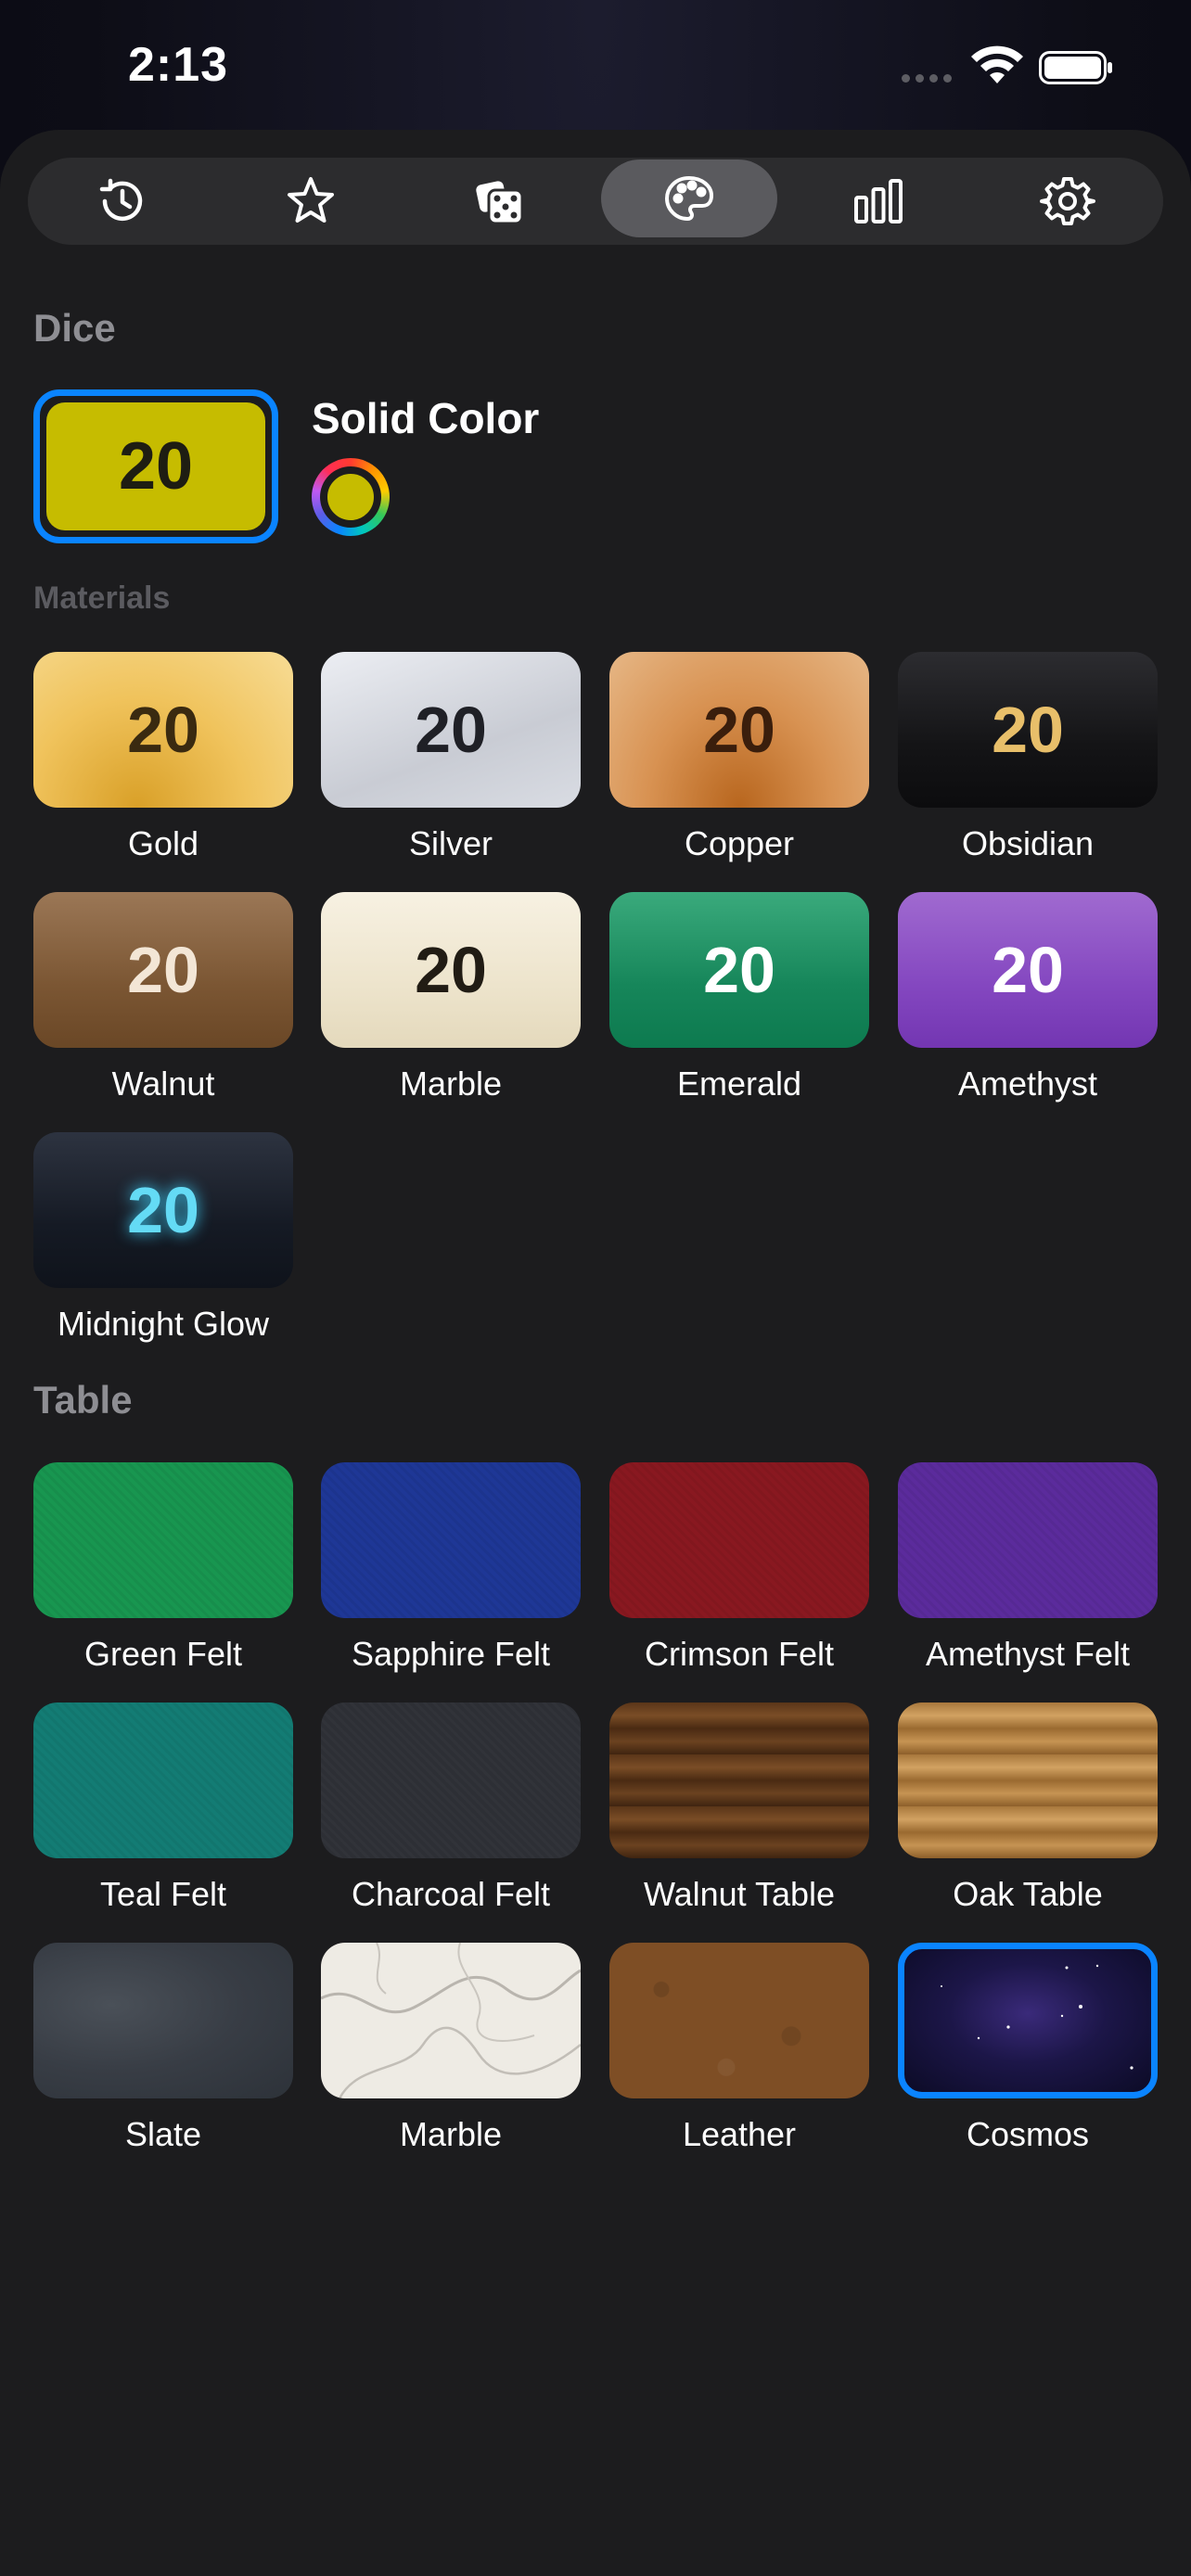 The image size is (1191, 2576). Describe the element at coordinates (451, 730) in the screenshot. I see `material-silver-swatch: 20` at that location.